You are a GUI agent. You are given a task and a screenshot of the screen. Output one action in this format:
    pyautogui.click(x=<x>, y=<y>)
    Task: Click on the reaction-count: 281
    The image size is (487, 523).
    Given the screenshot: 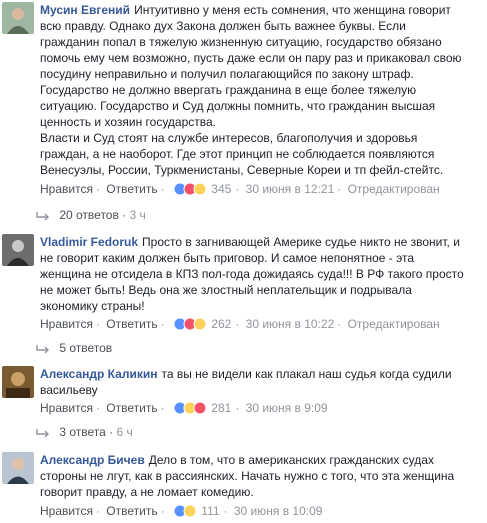 What is the action you would take?
    pyautogui.click(x=221, y=408)
    